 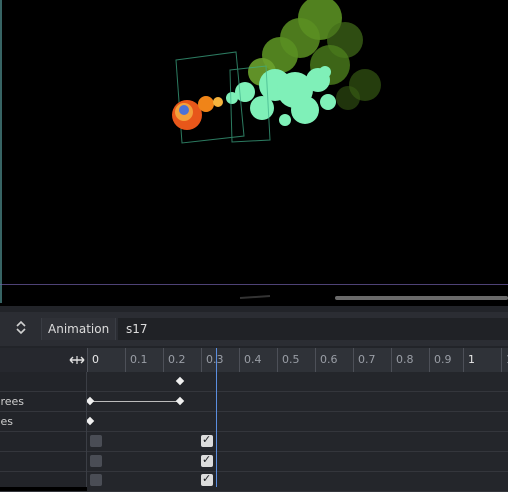 What do you see at coordinates (326, 360) in the screenshot?
I see `ruler-tick: 0.6` at bounding box center [326, 360].